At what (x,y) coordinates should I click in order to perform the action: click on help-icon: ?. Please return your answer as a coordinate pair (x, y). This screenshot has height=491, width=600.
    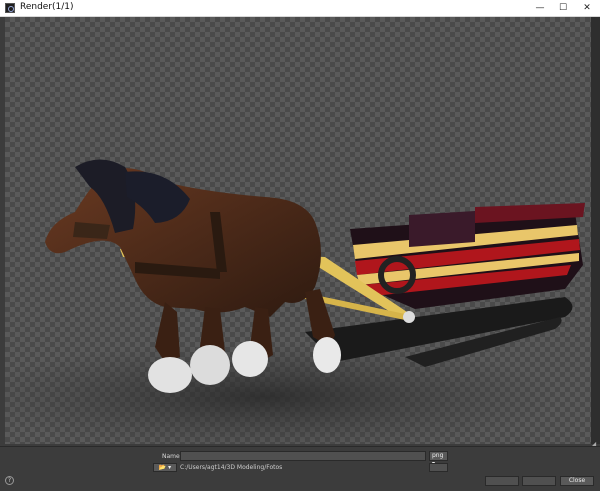
    Looking at the image, I should click on (9, 480).